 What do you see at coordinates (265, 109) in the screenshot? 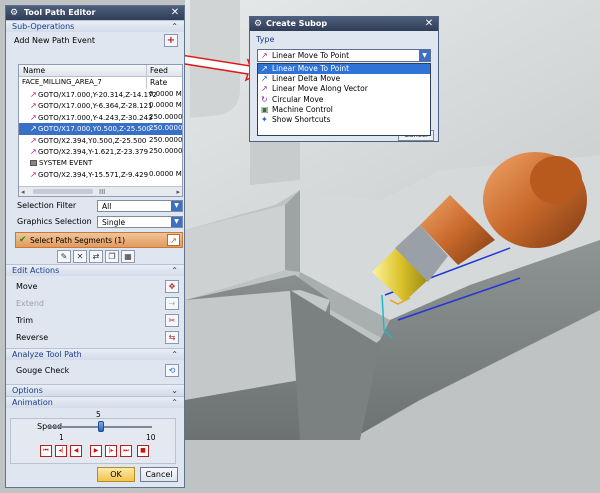
I see `machine-control-icon: ▣` at bounding box center [265, 109].